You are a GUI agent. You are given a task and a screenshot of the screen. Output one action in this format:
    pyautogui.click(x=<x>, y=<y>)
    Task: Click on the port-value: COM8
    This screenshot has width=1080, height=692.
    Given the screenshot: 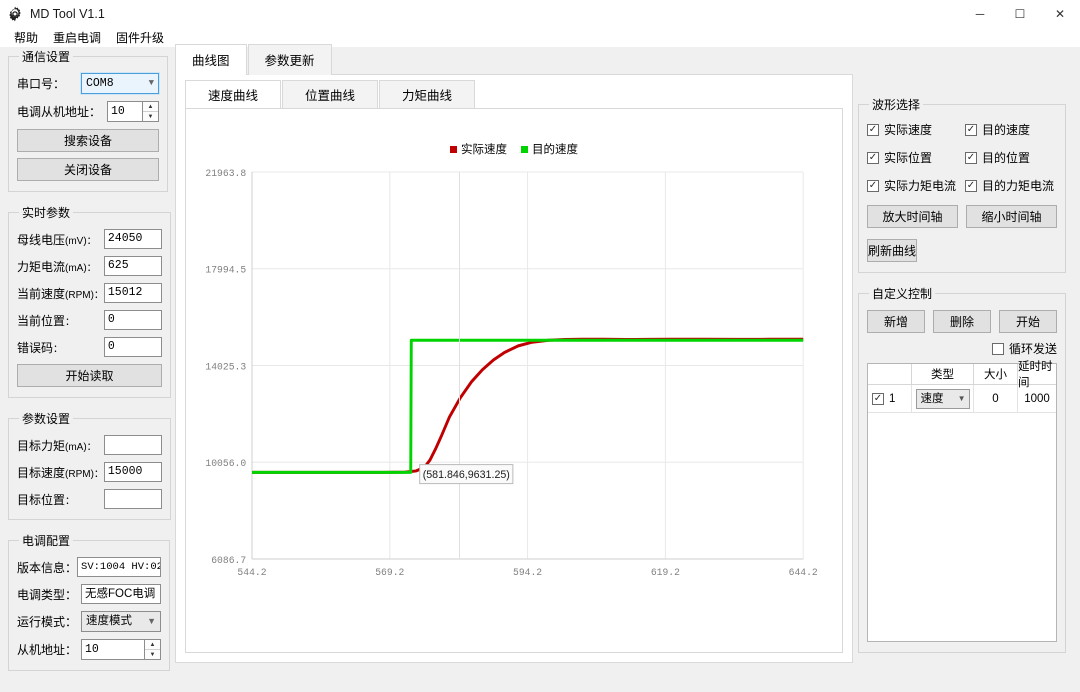 What is the action you would take?
    pyautogui.click(x=100, y=83)
    